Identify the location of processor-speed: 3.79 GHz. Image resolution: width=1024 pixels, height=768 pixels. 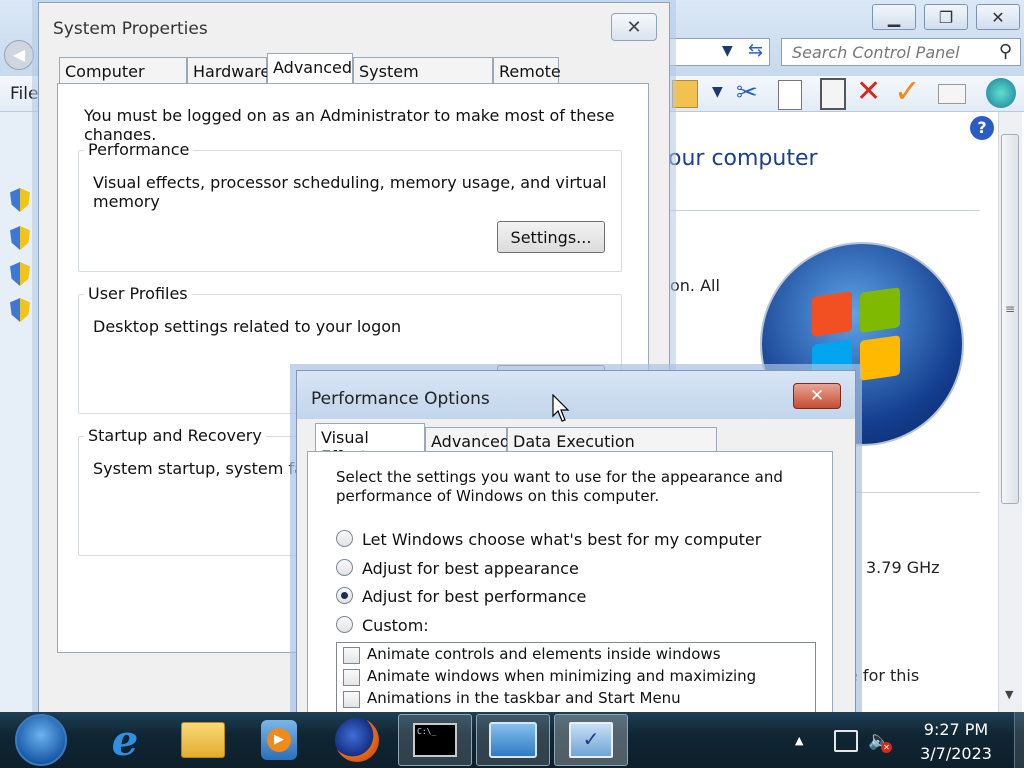
(903, 567).